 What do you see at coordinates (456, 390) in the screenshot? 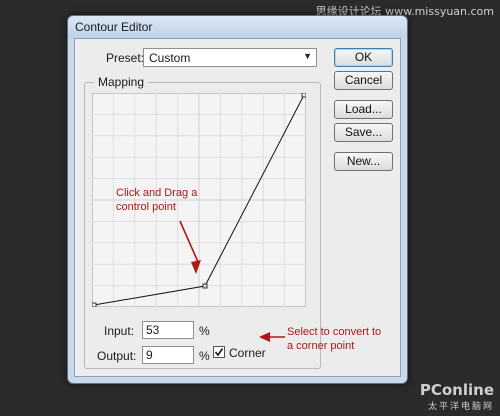
I see `watermark-bottom-main: PConline` at bounding box center [456, 390].